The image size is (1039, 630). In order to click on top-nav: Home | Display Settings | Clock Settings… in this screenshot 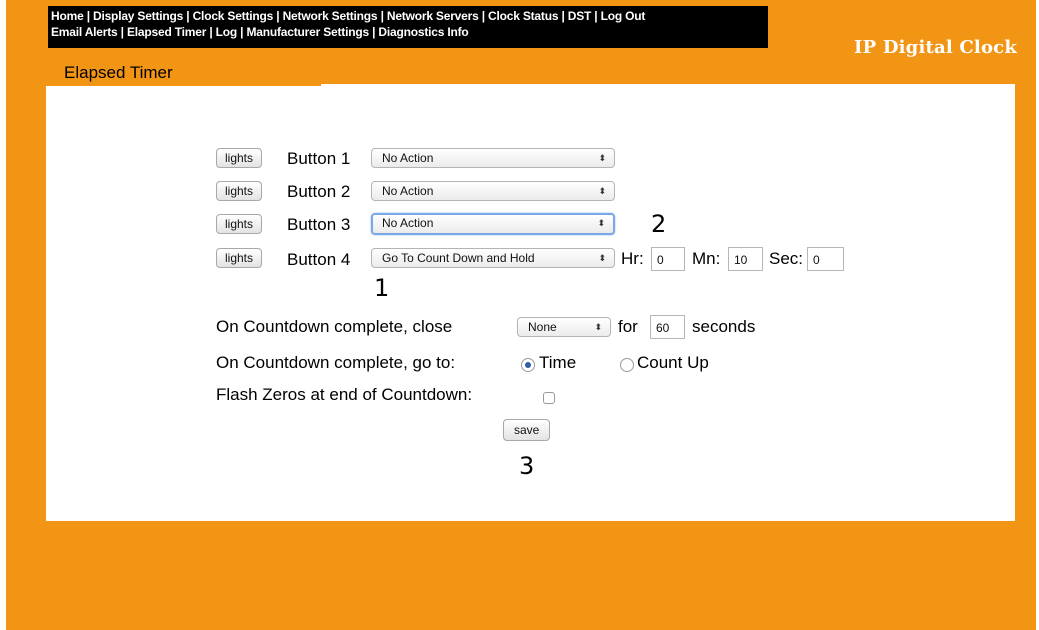, I will do `click(408, 27)`.